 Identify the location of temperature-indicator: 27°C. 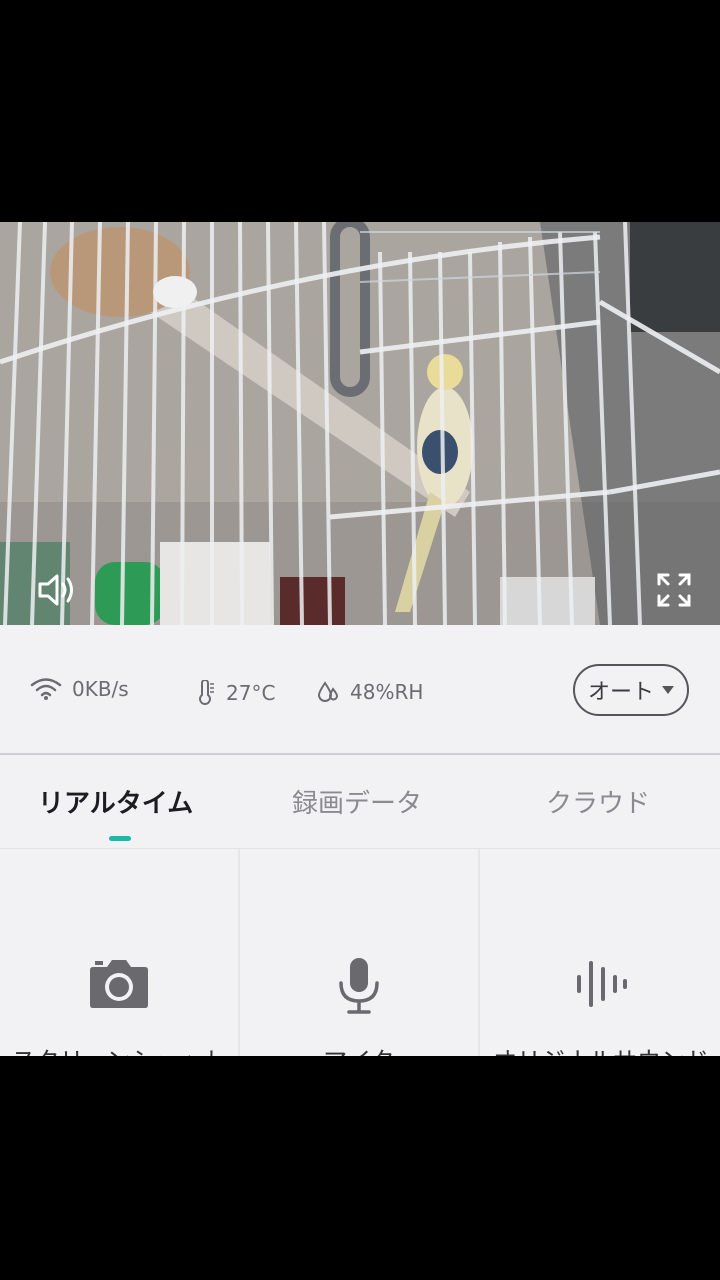
(235, 693).